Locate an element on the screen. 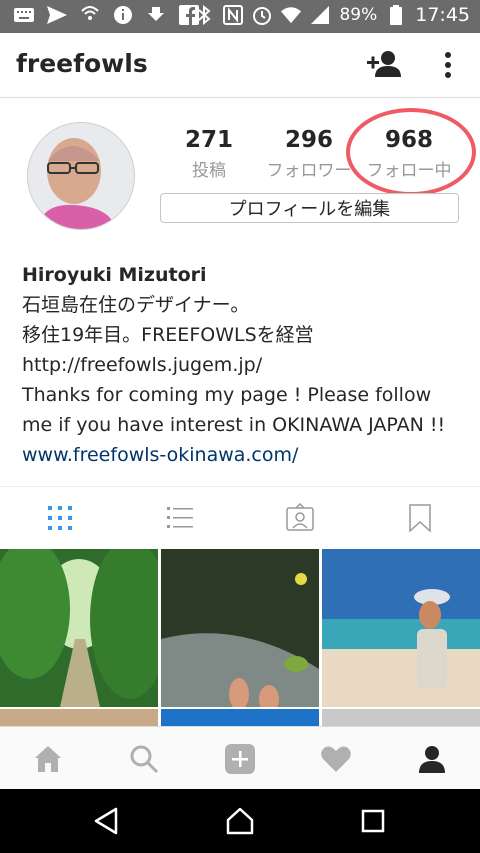 The image size is (480, 853). add-post-icon is located at coordinates (240, 759).